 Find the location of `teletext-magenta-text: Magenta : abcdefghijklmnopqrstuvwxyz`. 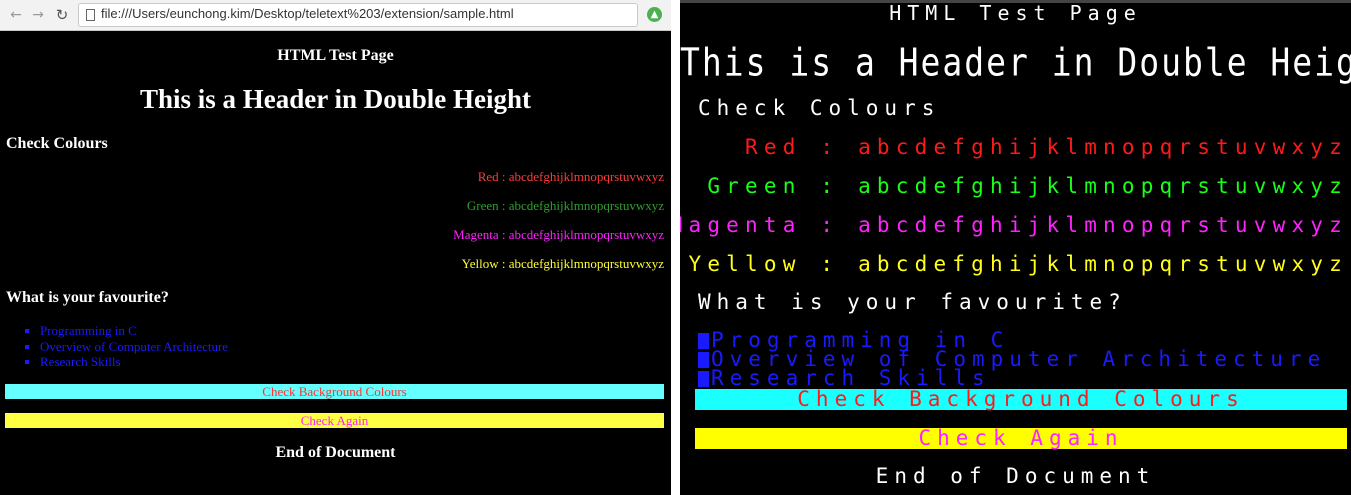

teletext-magenta-text: Magenta : abcdefghijklmnopqrstuvwxyz is located at coordinates (1014, 225).